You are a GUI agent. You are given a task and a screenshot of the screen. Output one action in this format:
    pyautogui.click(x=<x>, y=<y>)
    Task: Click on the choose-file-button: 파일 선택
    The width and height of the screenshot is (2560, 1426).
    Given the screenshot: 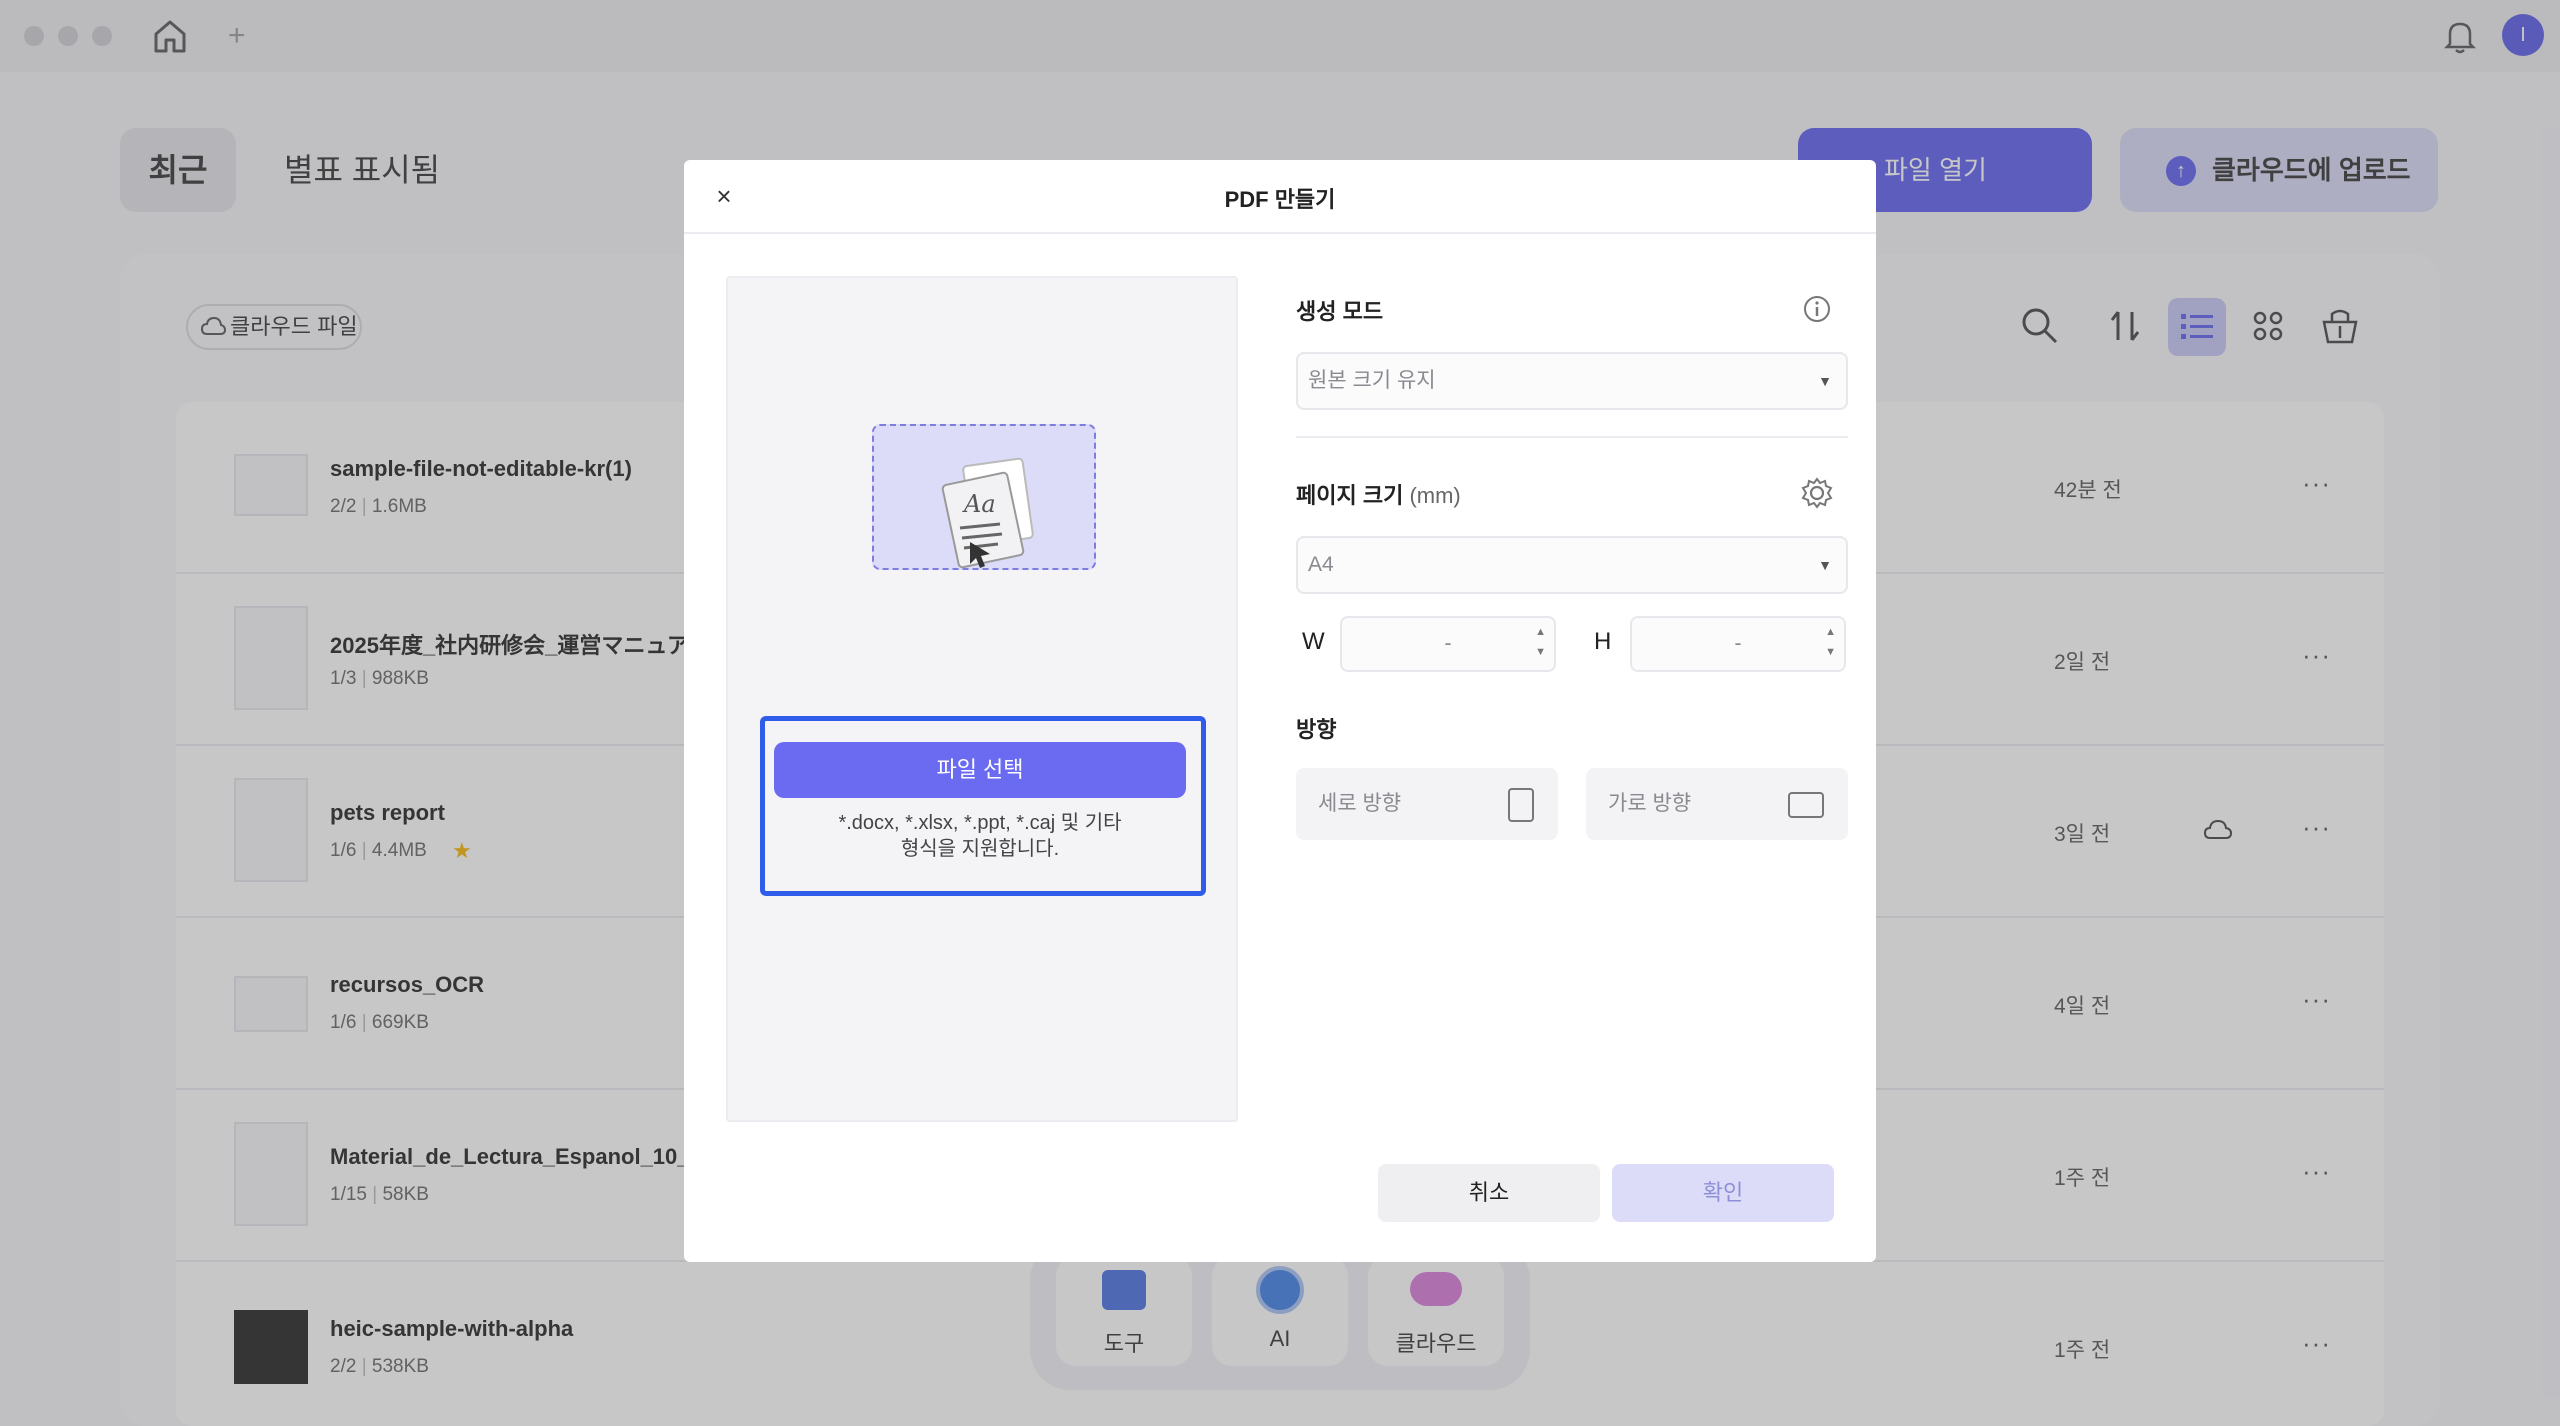 What is the action you would take?
    pyautogui.click(x=980, y=770)
    